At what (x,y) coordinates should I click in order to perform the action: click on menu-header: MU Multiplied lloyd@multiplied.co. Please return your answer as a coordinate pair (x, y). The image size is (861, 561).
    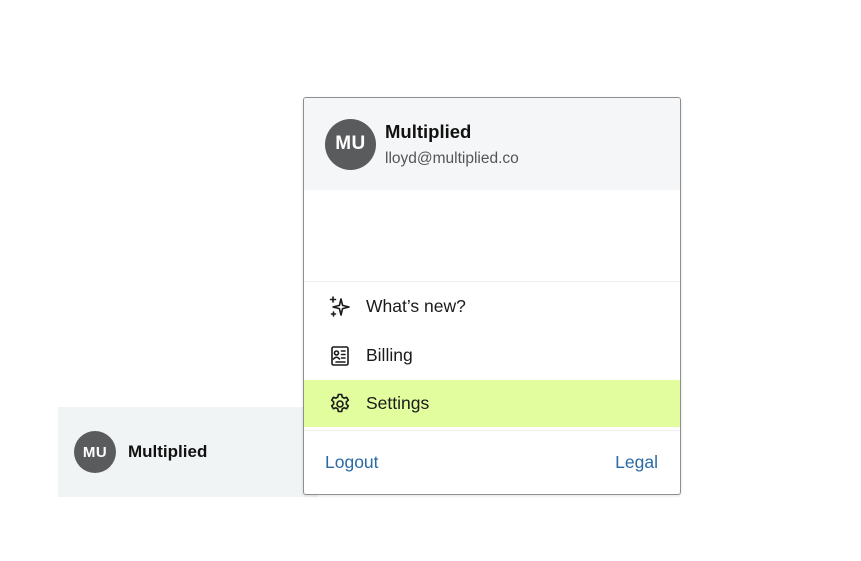
    Looking at the image, I should click on (492, 144).